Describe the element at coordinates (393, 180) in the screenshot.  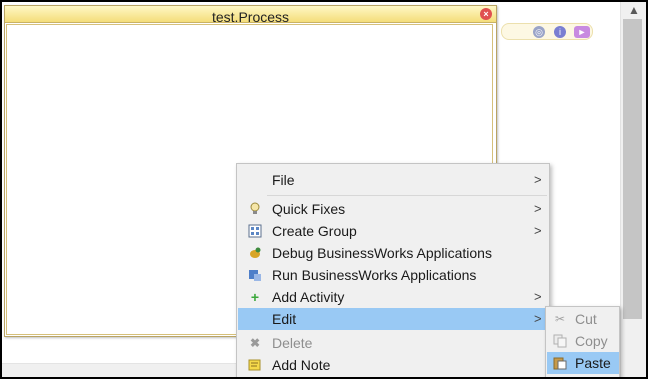
I see `menu-item-file: File >` at that location.